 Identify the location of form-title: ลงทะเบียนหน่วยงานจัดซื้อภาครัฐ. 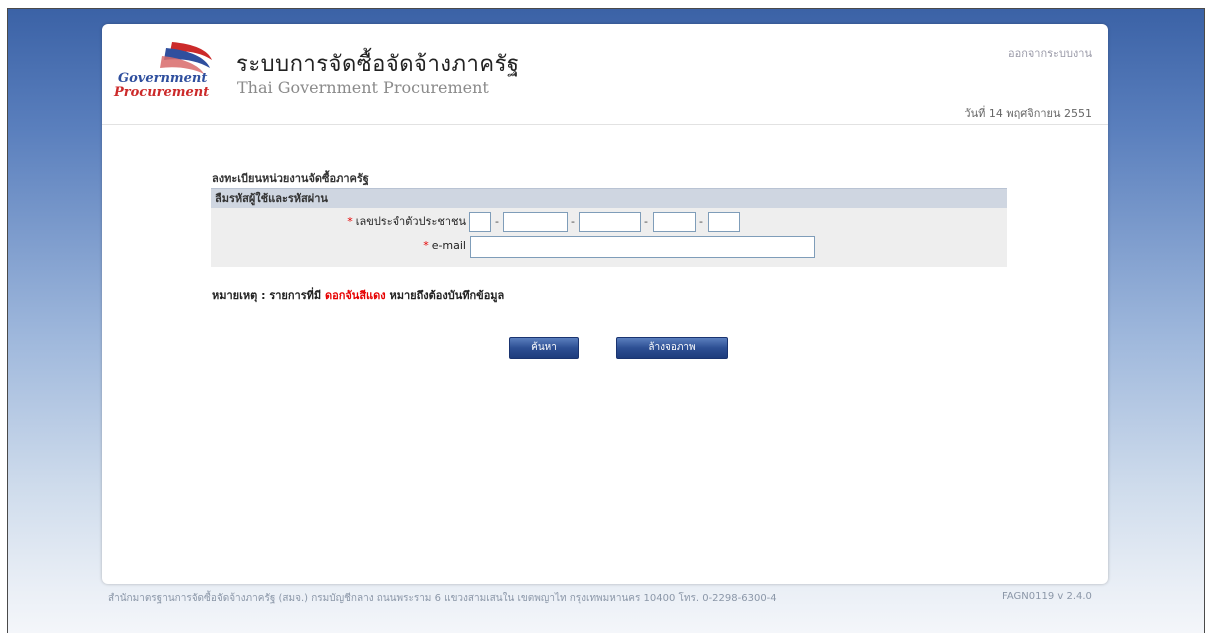
(290, 178).